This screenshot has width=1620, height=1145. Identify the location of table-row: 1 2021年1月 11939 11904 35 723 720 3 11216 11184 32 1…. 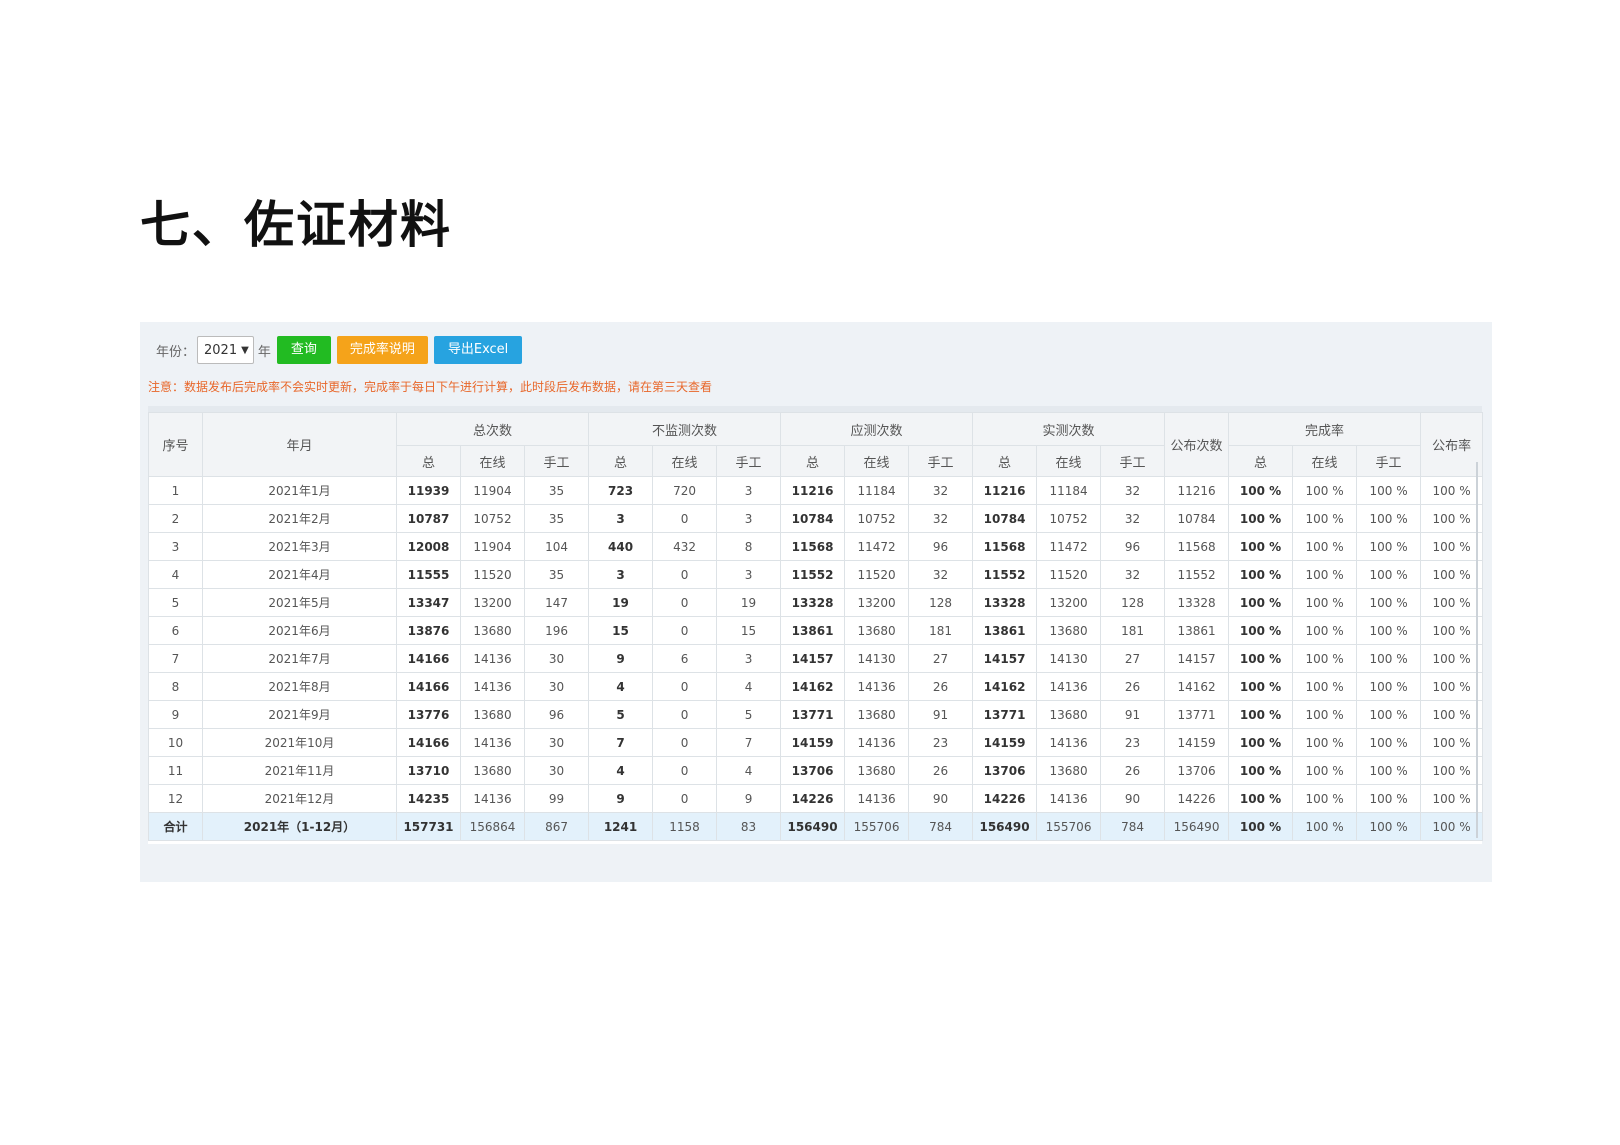
(816, 490).